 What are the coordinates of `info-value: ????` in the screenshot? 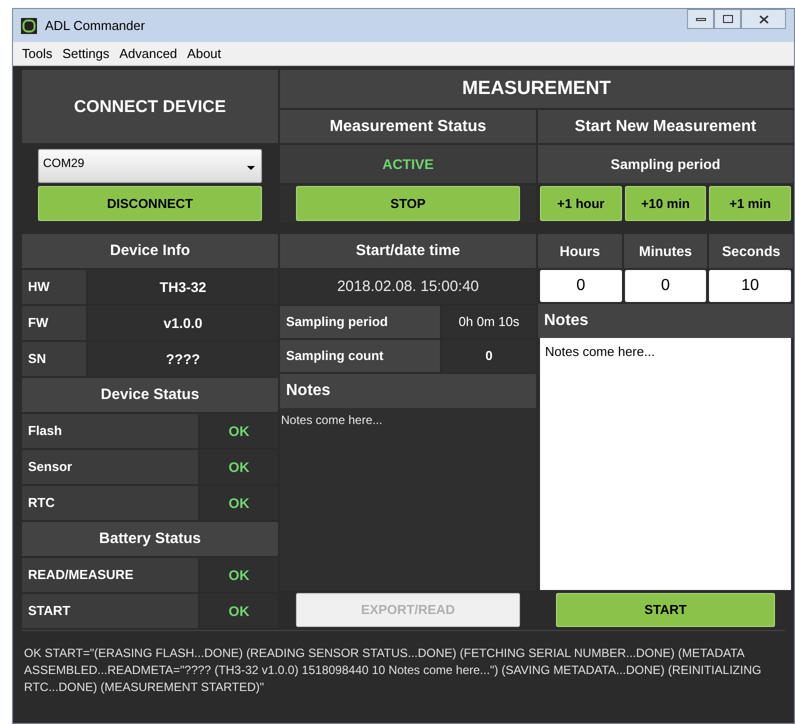 It's located at (183, 359).